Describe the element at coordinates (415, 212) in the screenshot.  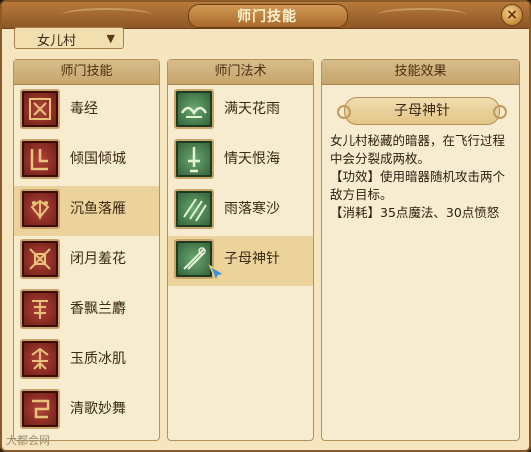
I see `effect-cost-line: 【消耗】35点魔法、30点愤怒` at that location.